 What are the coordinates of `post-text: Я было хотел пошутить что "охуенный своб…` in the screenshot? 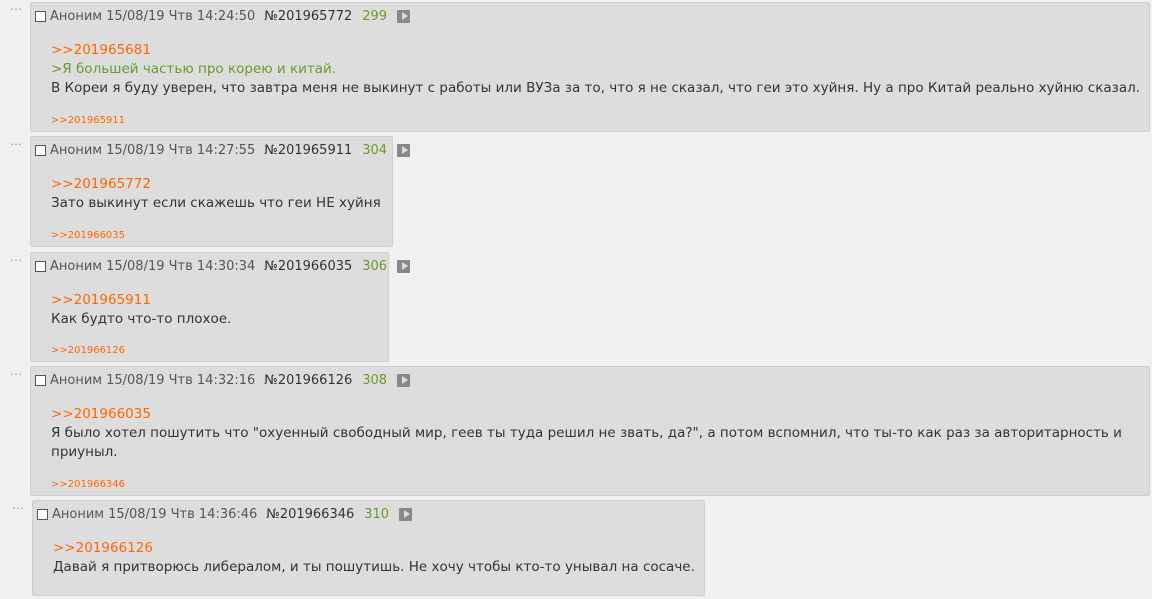 It's located at (586, 433).